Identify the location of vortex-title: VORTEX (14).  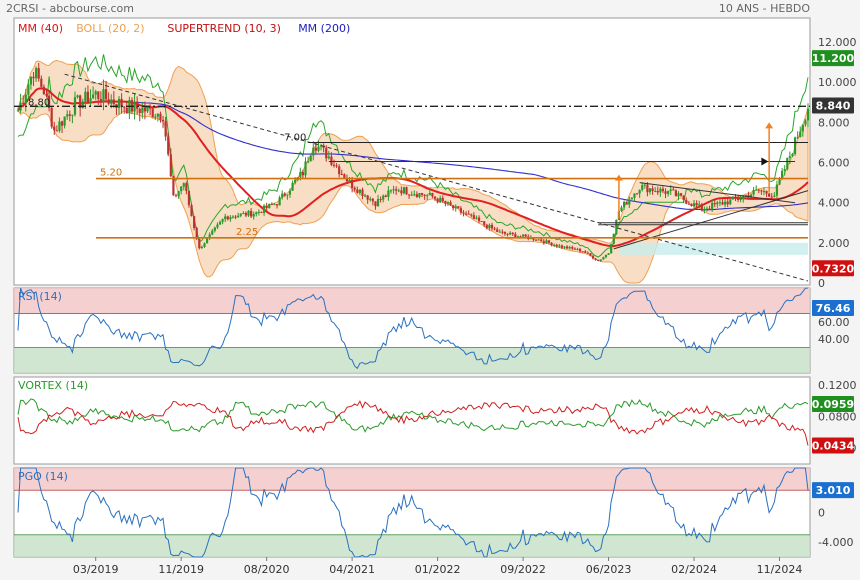
(53, 385).